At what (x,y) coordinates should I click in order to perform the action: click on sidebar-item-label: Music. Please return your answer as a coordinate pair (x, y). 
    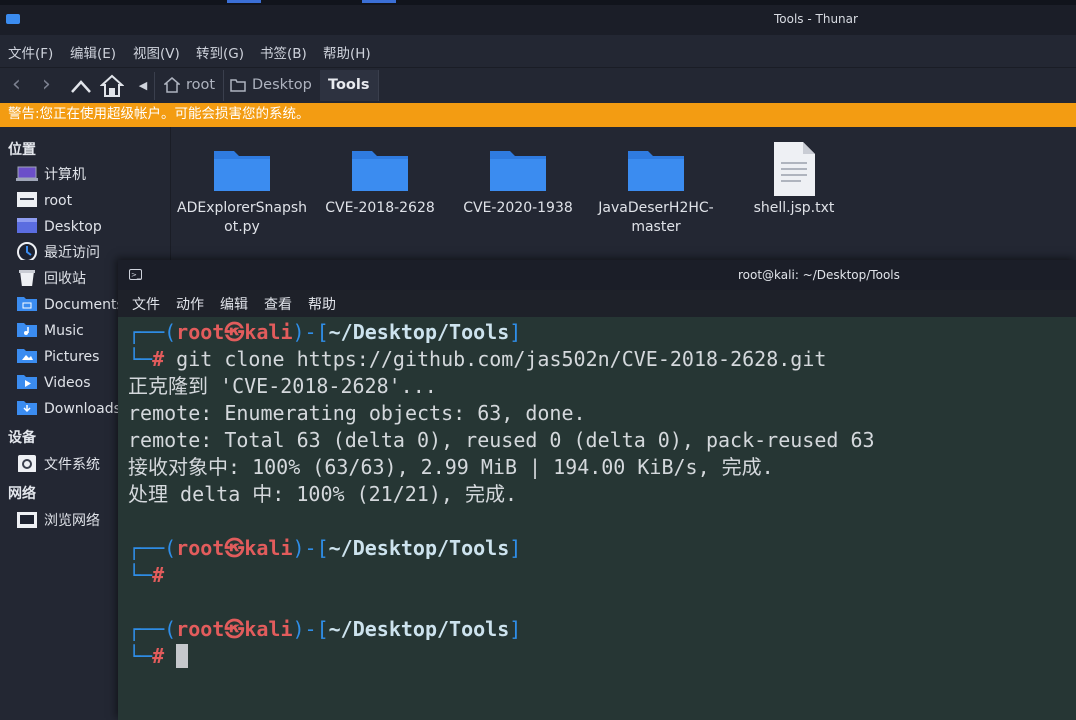
    Looking at the image, I should click on (64, 331).